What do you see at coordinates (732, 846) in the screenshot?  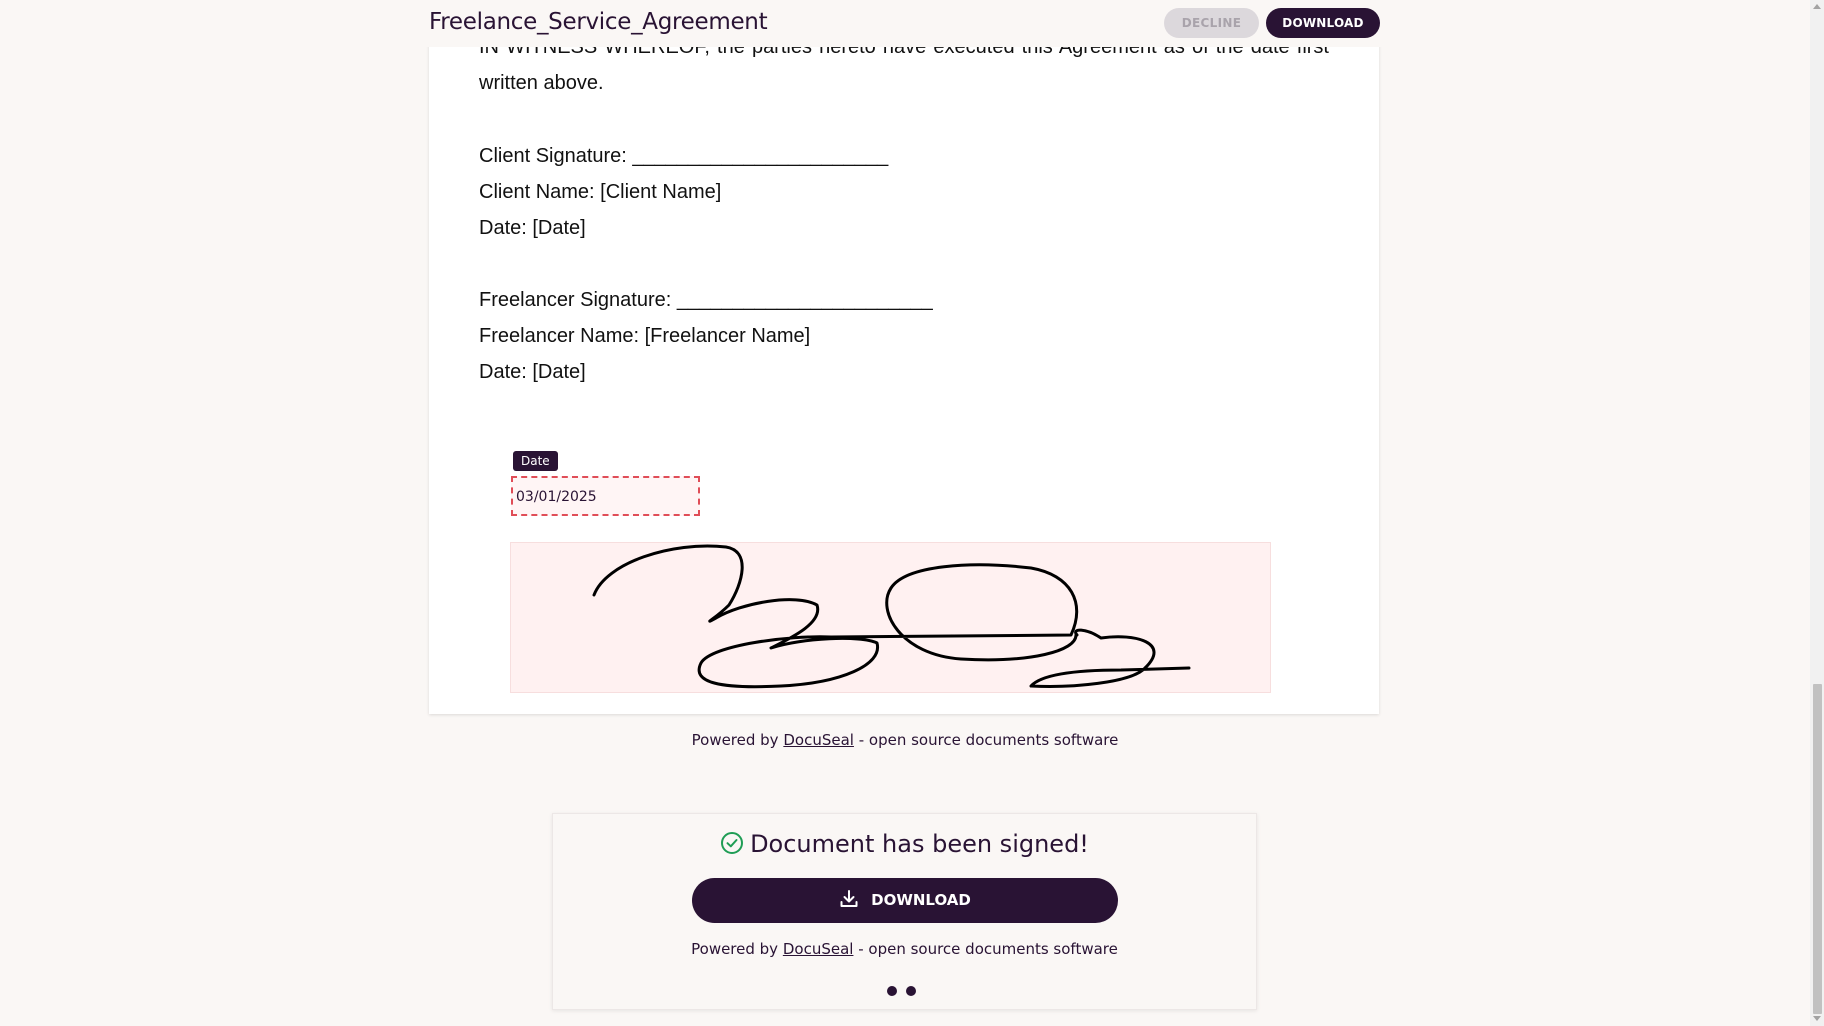 I see `check-circle-icon` at bounding box center [732, 846].